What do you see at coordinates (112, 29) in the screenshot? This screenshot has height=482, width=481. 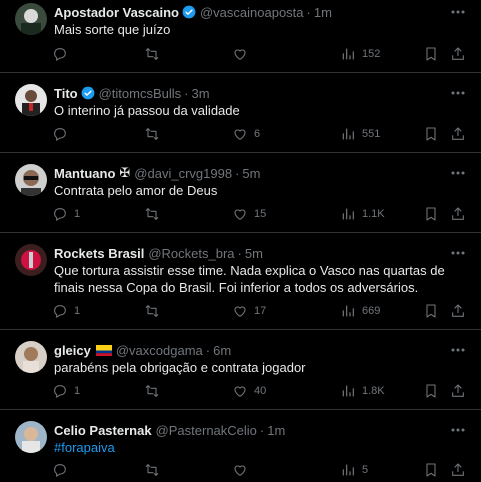 I see `tweet-text: Mais sorte que juízo` at bounding box center [112, 29].